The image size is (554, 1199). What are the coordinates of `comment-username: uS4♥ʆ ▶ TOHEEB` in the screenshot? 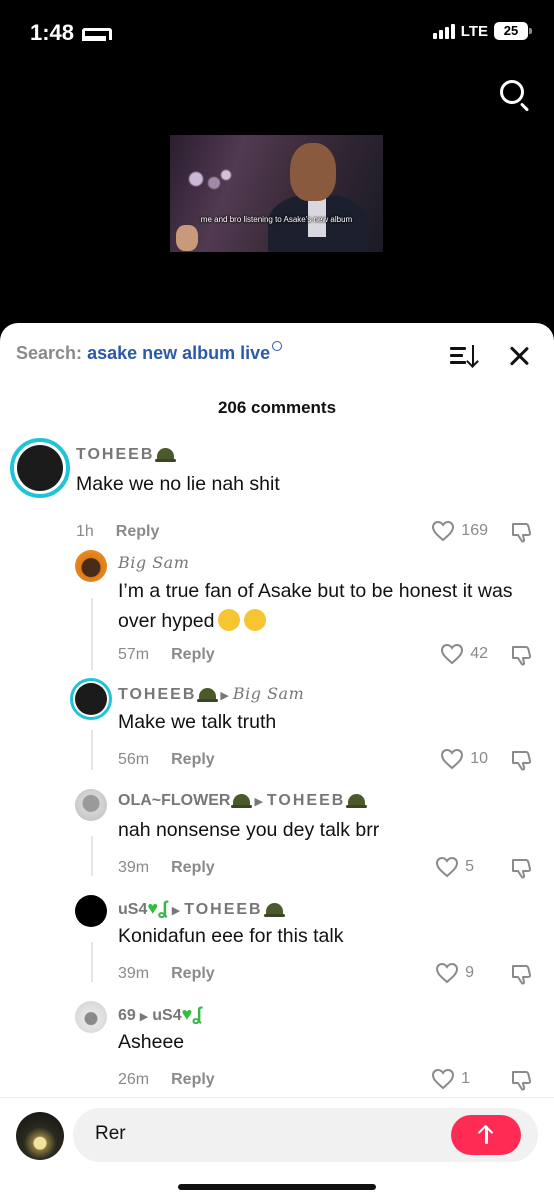 It's located at (201, 908).